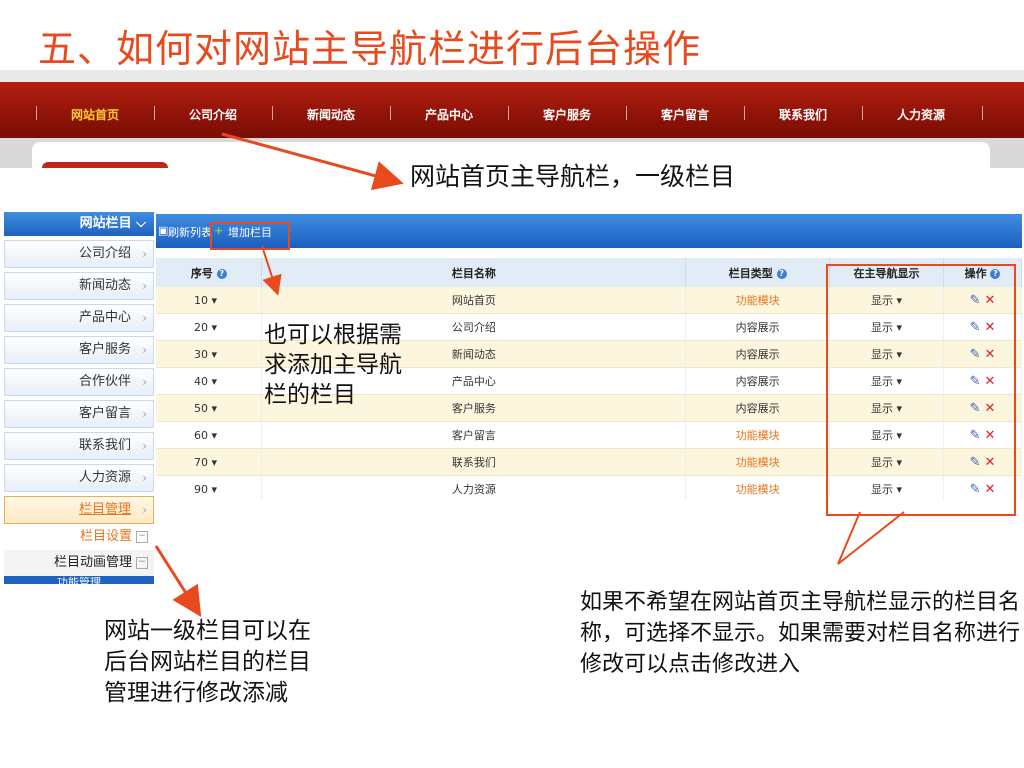 The width and height of the screenshot is (1024, 768). What do you see at coordinates (250, 236) in the screenshot?
I see `add-column-highlight` at bounding box center [250, 236].